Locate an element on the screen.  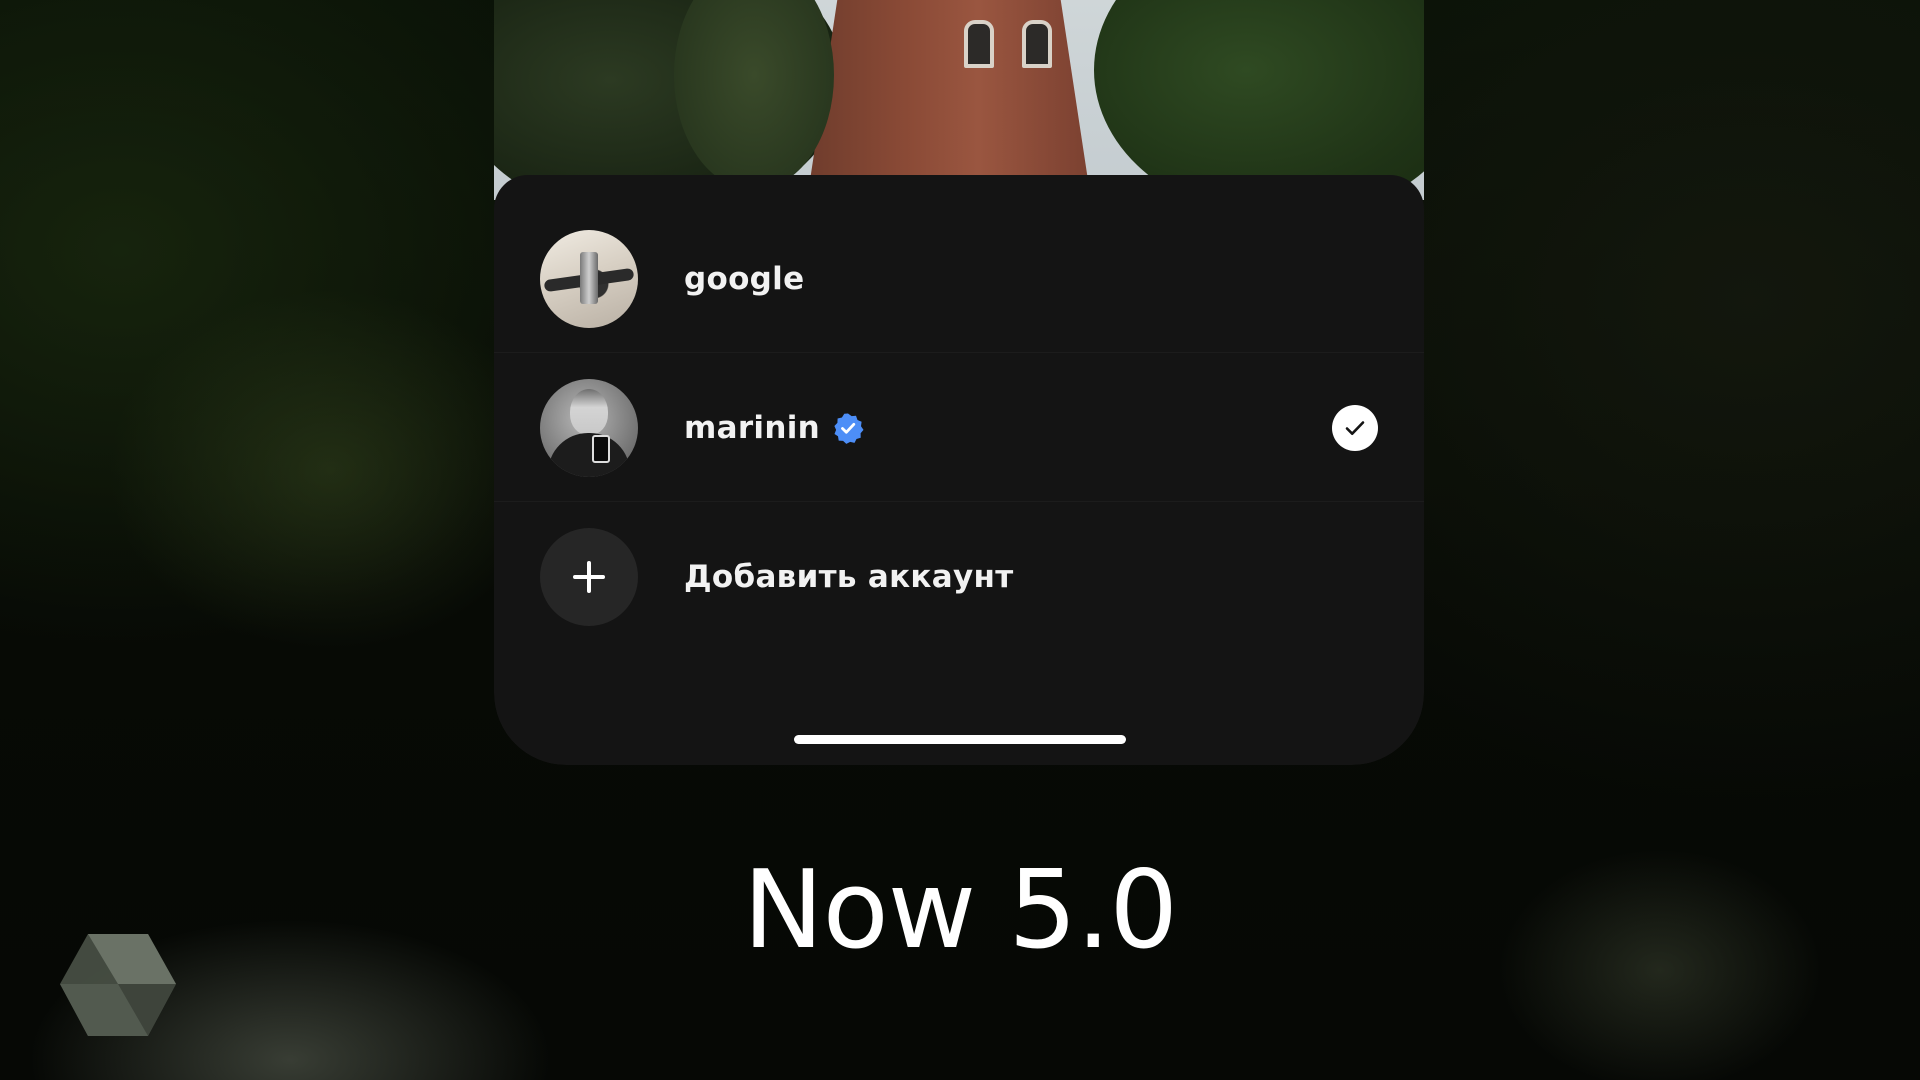
account-name: google is located at coordinates (744, 278).